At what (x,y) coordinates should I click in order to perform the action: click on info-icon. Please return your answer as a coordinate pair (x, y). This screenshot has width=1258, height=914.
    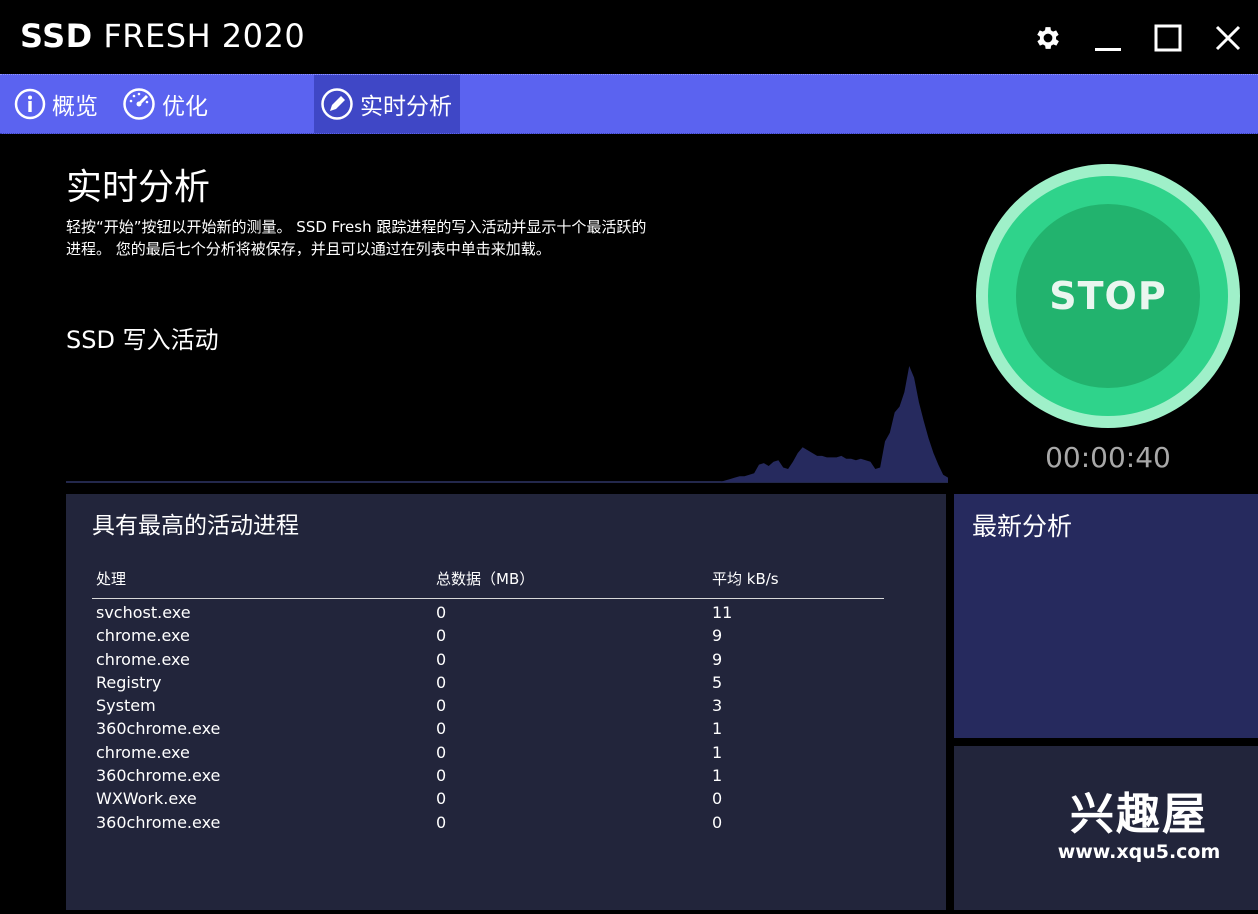
    Looking at the image, I should click on (30, 104).